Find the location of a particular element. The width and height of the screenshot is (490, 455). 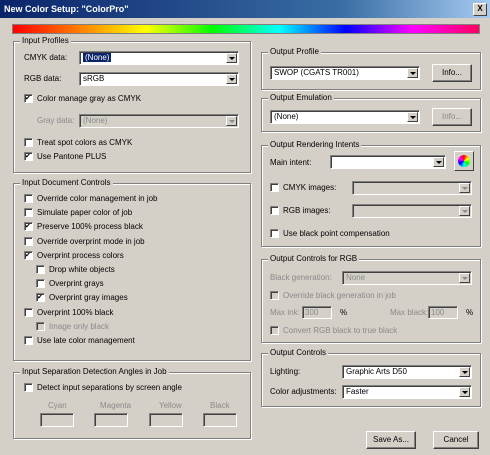

idc-label-10: Use late color management is located at coordinates (86, 340).